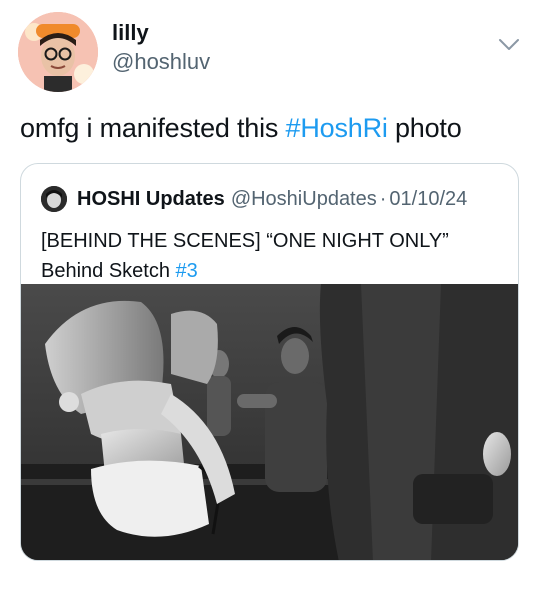 The image size is (540, 595). Describe the element at coordinates (271, 271) in the screenshot. I see `quoted-text-line2: Behind Sketch #3` at that location.